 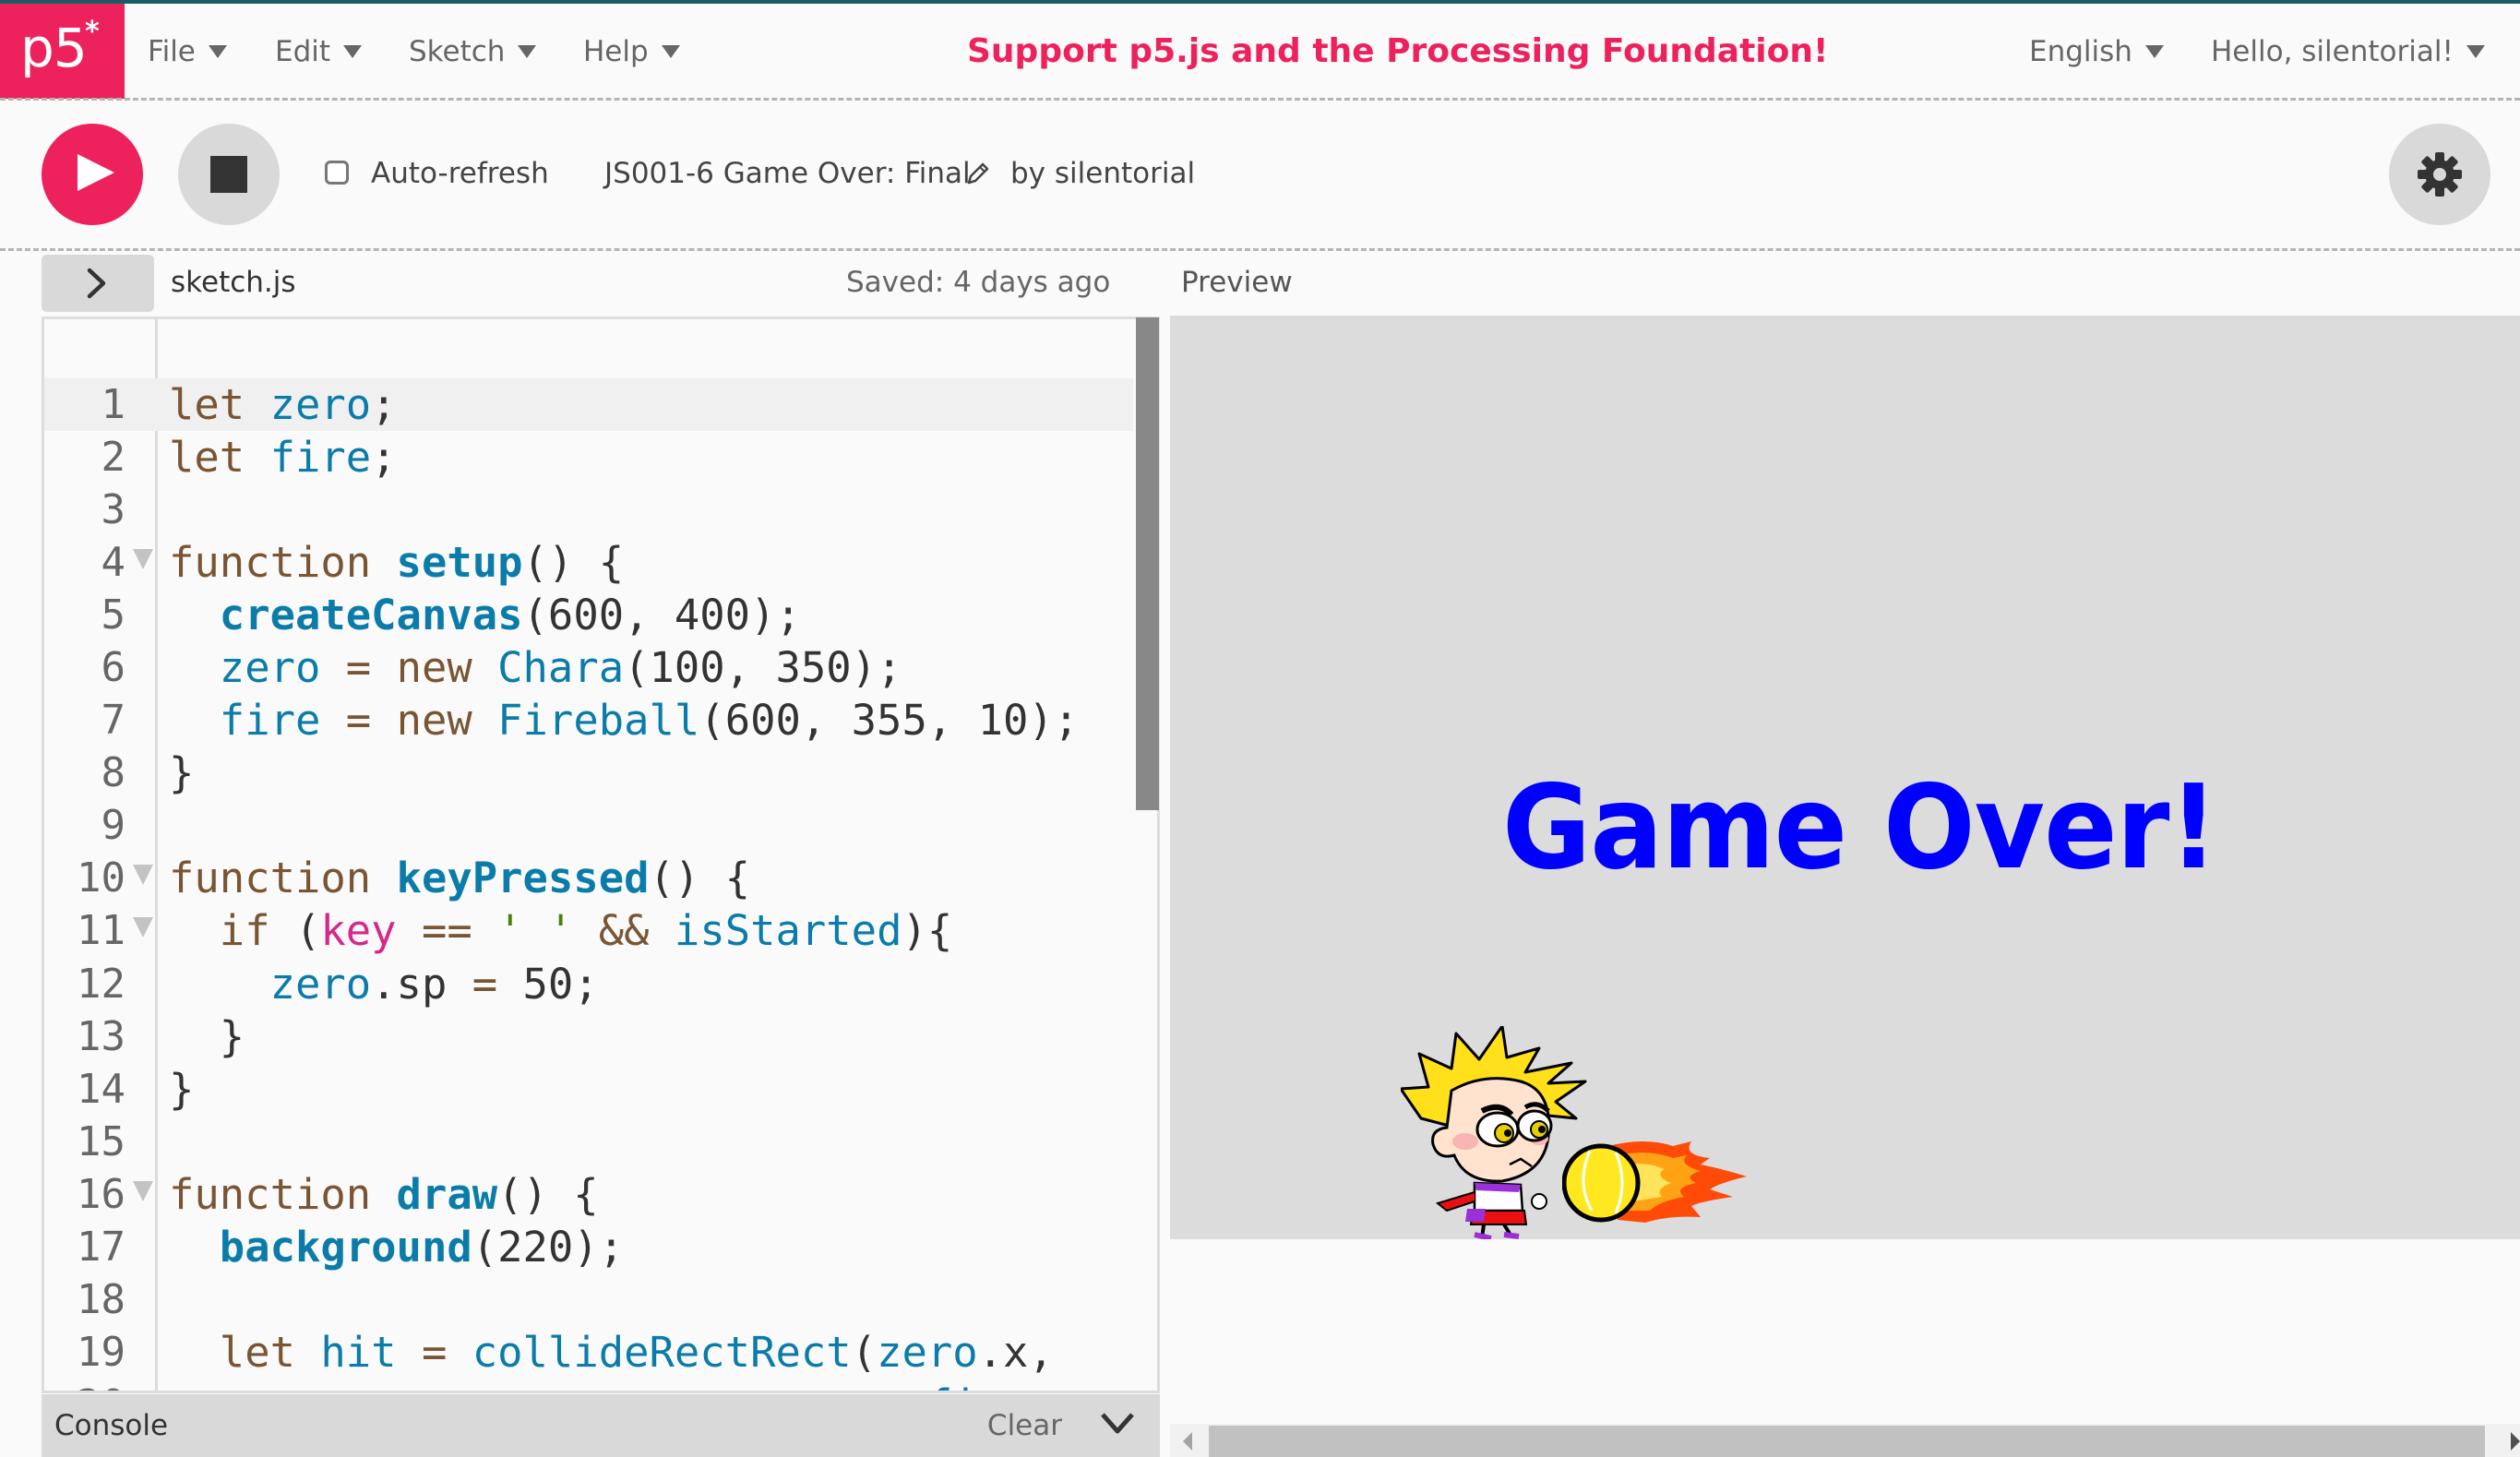 I want to click on code-line: 2 let fire;, so click(x=588, y=457).